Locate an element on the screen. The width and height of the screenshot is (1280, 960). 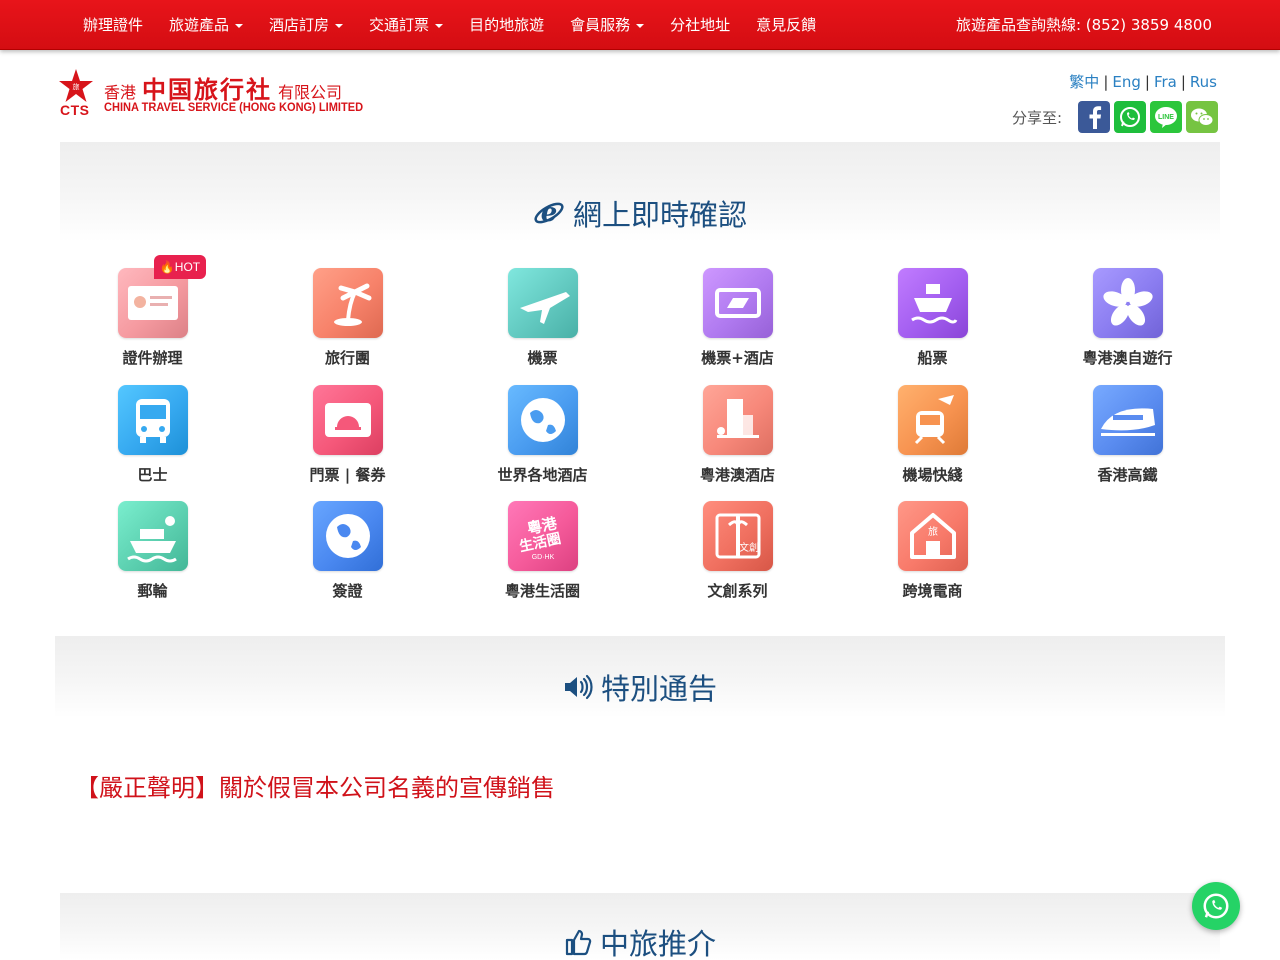
service-airplane: 機票 is located at coordinates (547, 313).